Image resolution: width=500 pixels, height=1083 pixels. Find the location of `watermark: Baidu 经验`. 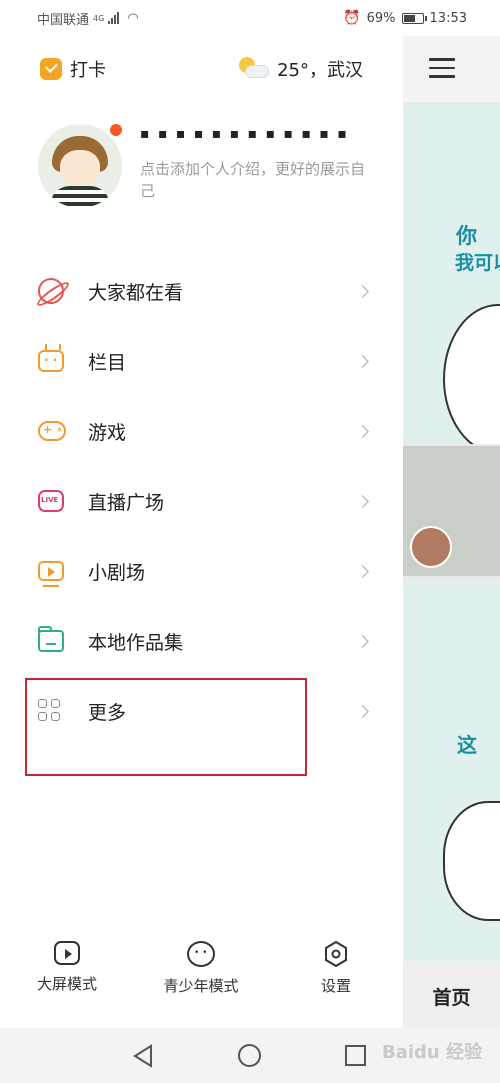

watermark: Baidu 经验 is located at coordinates (432, 1052).